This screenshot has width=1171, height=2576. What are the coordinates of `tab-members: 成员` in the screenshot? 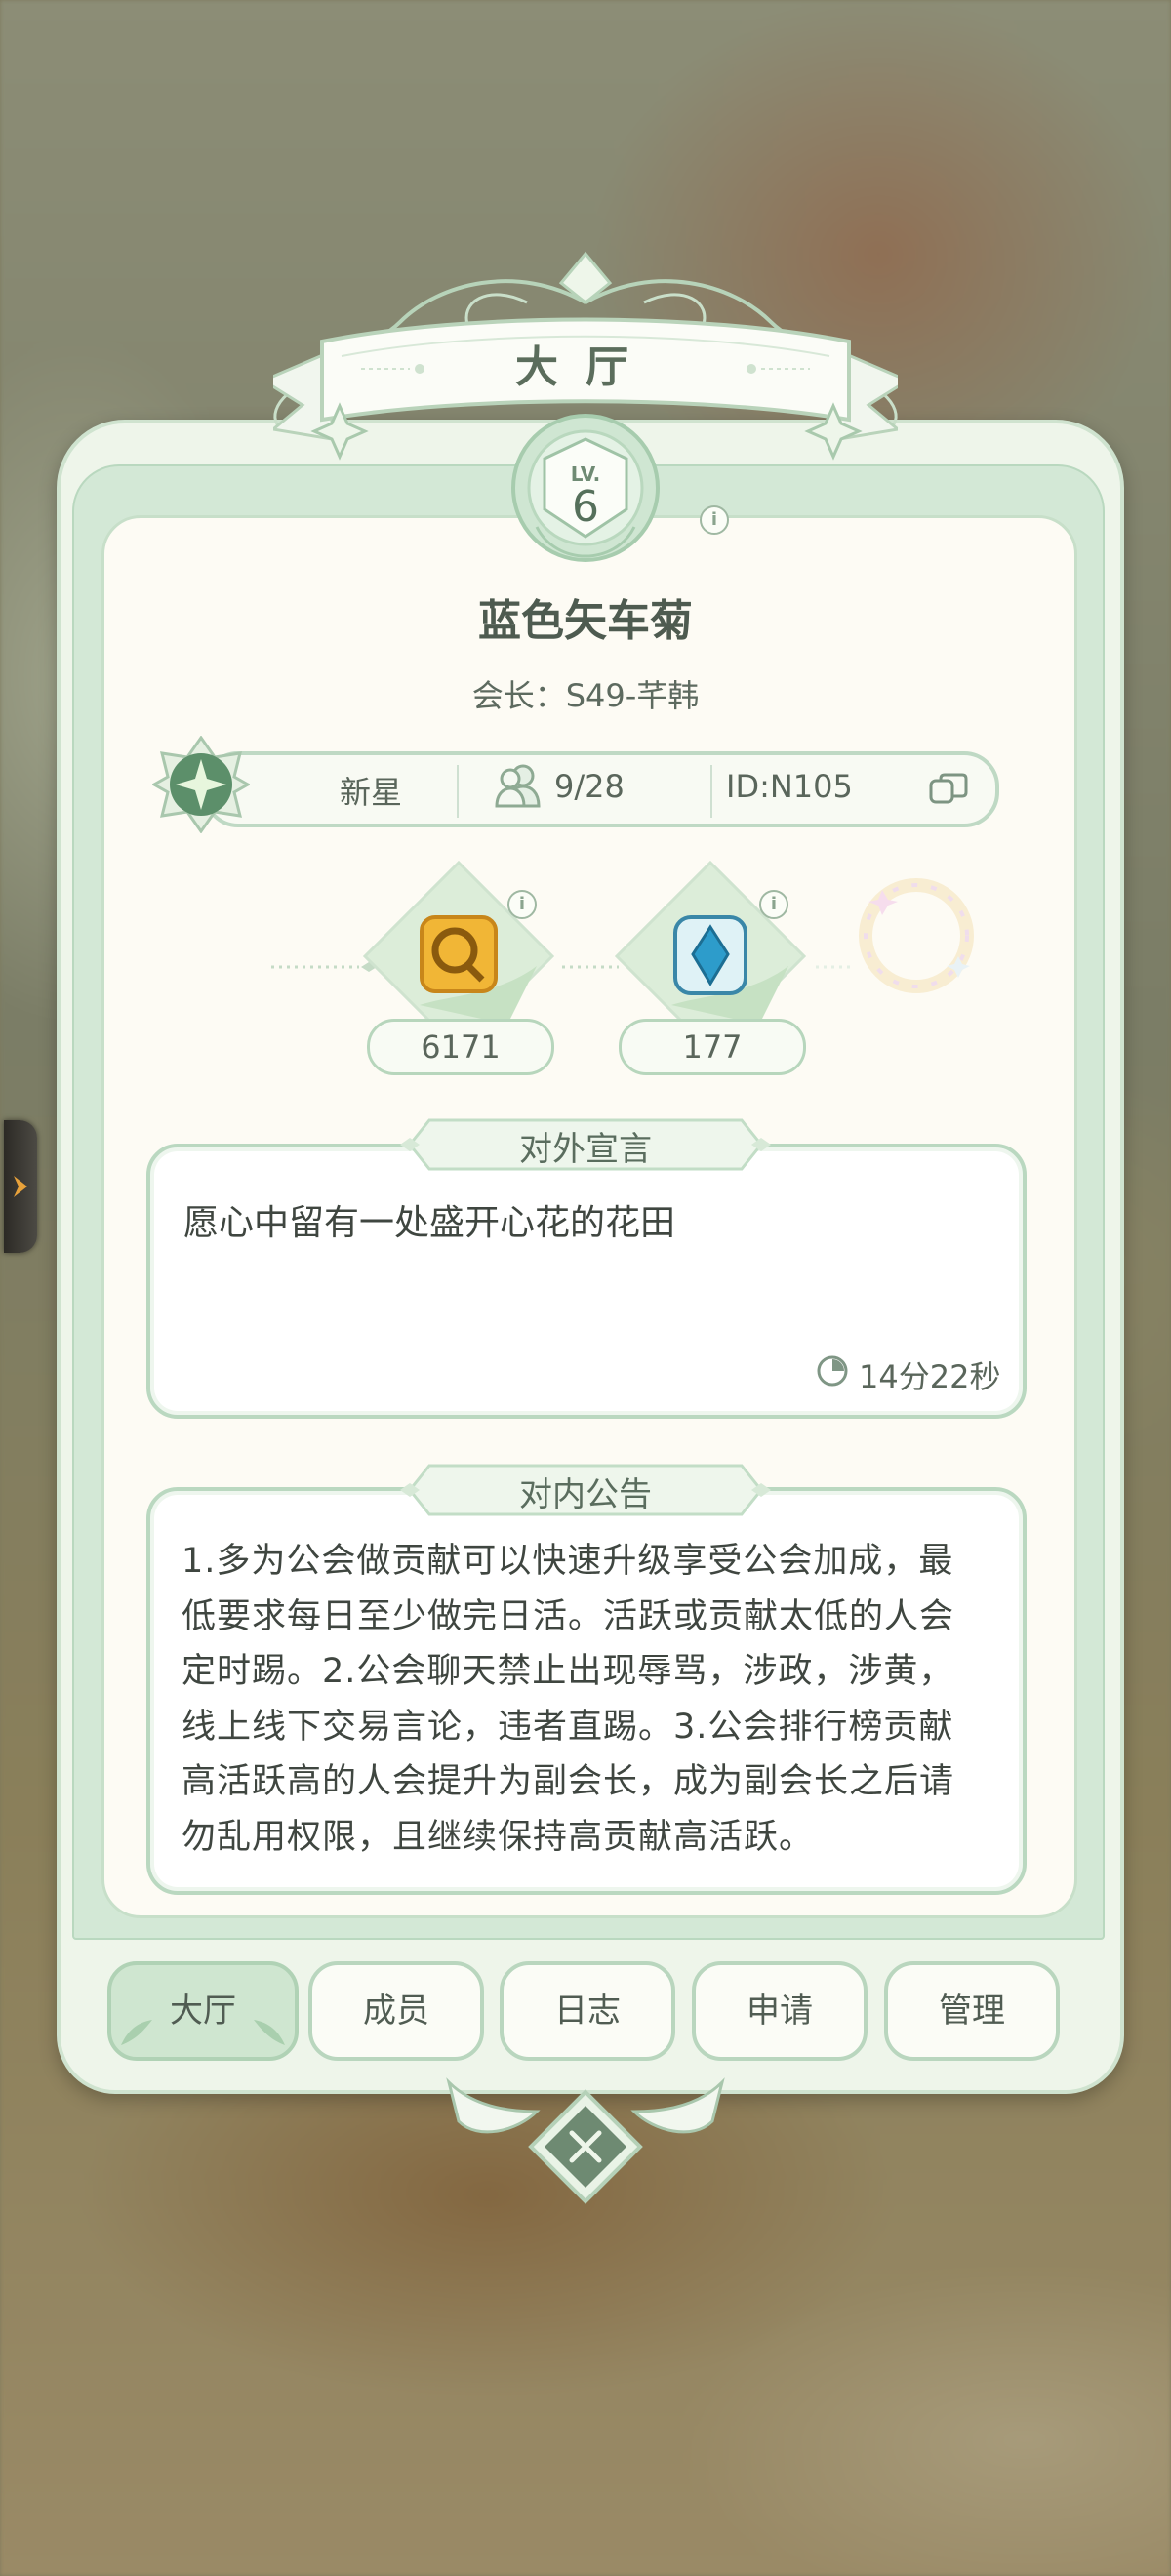 It's located at (396, 2011).